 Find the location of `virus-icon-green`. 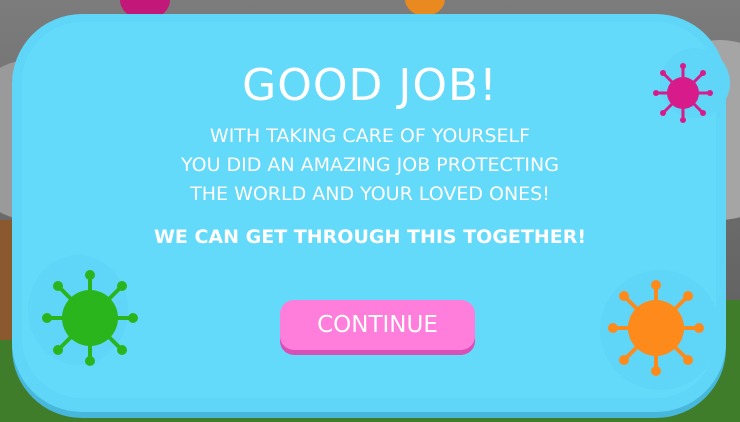

virus-icon-green is located at coordinates (90, 318).